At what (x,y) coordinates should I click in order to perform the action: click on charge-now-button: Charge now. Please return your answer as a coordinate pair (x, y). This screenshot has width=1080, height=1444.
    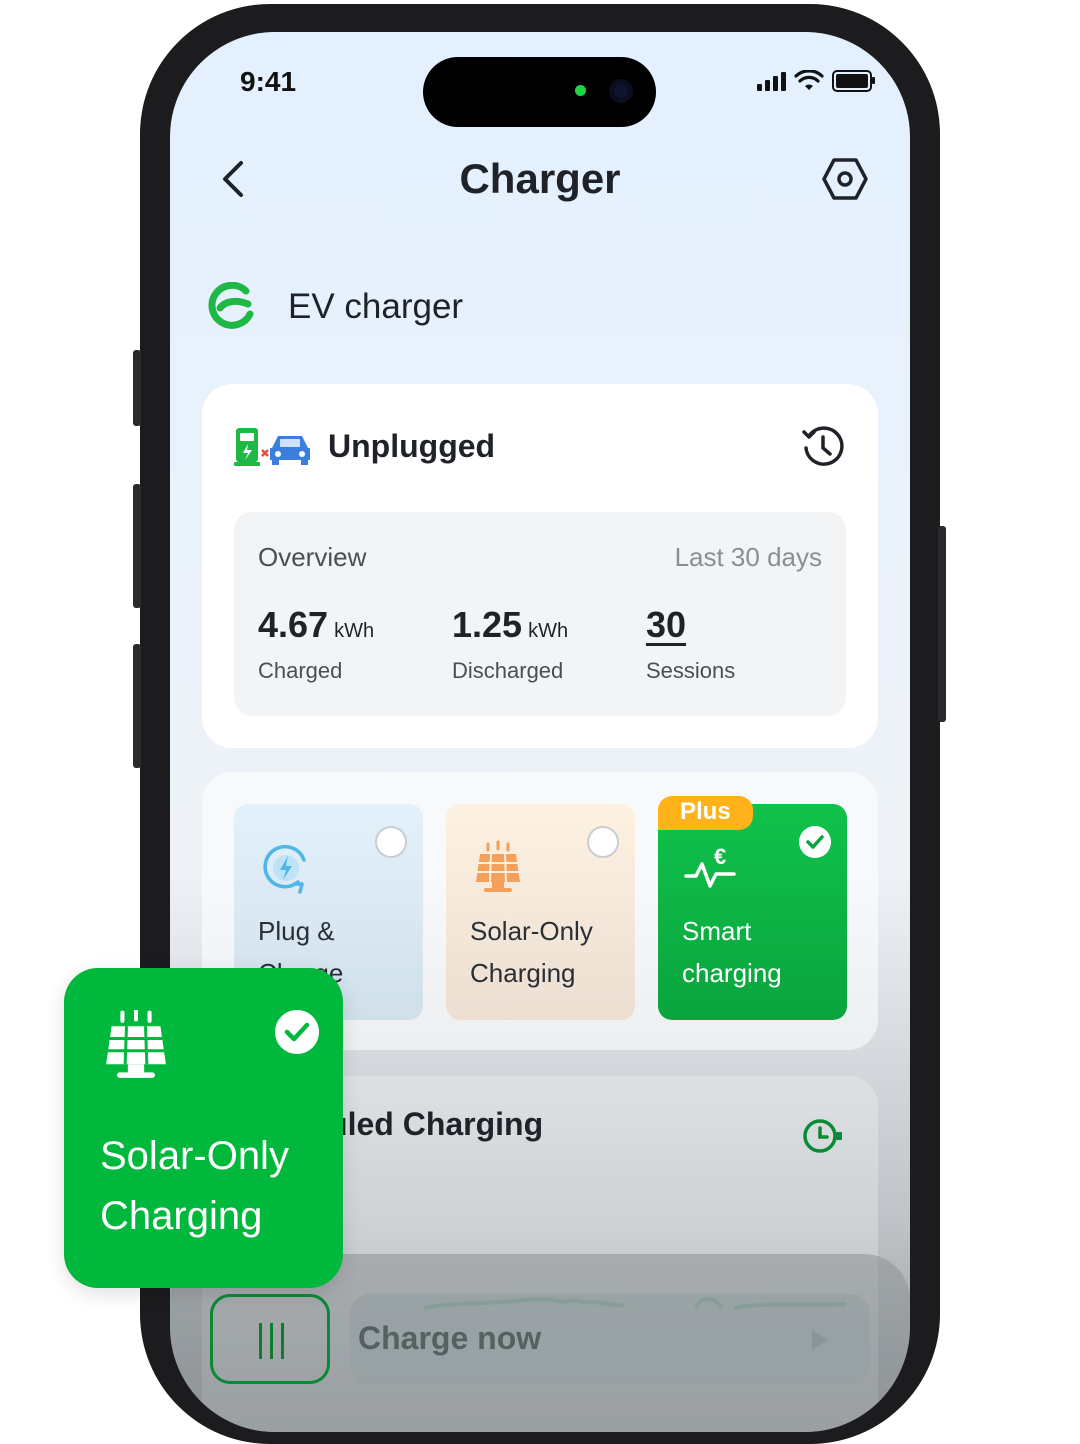
    Looking at the image, I should click on (610, 1339).